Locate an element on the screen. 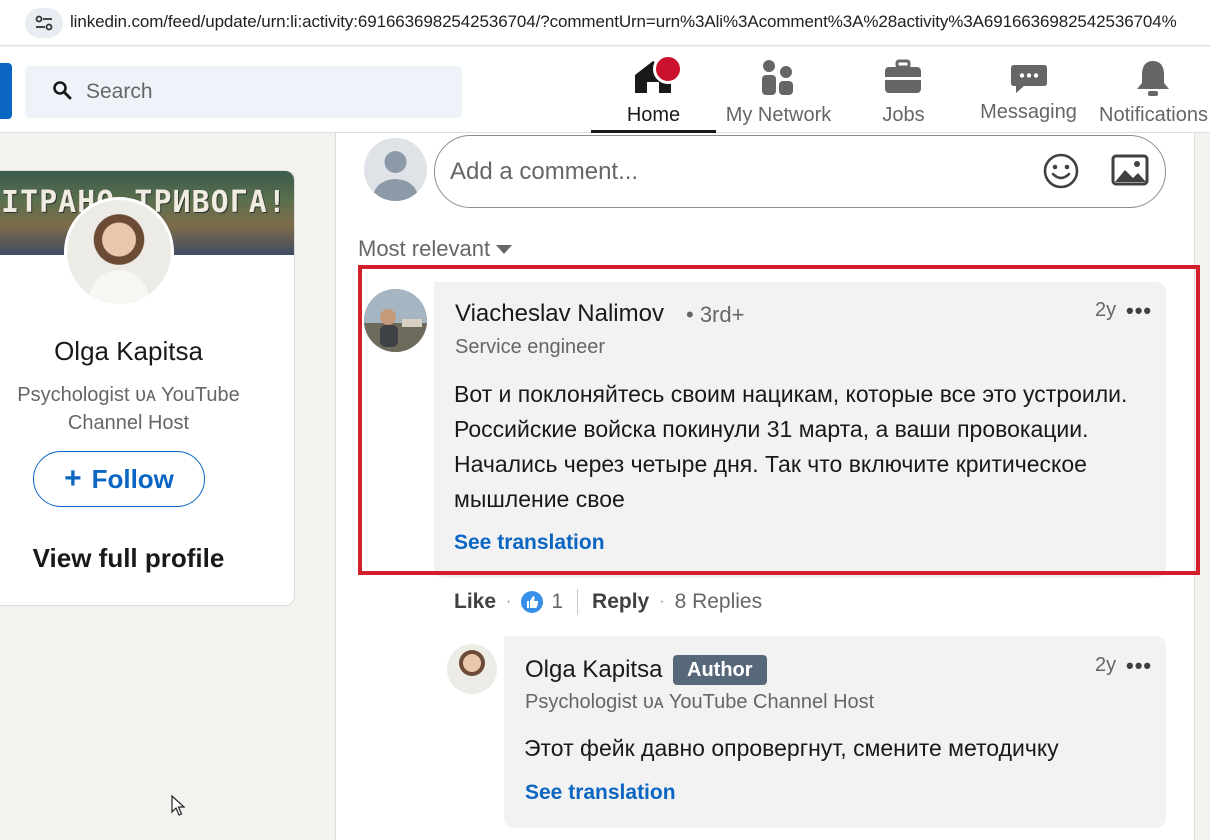 The image size is (1210, 840). sort-comments-dropdown: Most relevant is located at coordinates (435, 249).